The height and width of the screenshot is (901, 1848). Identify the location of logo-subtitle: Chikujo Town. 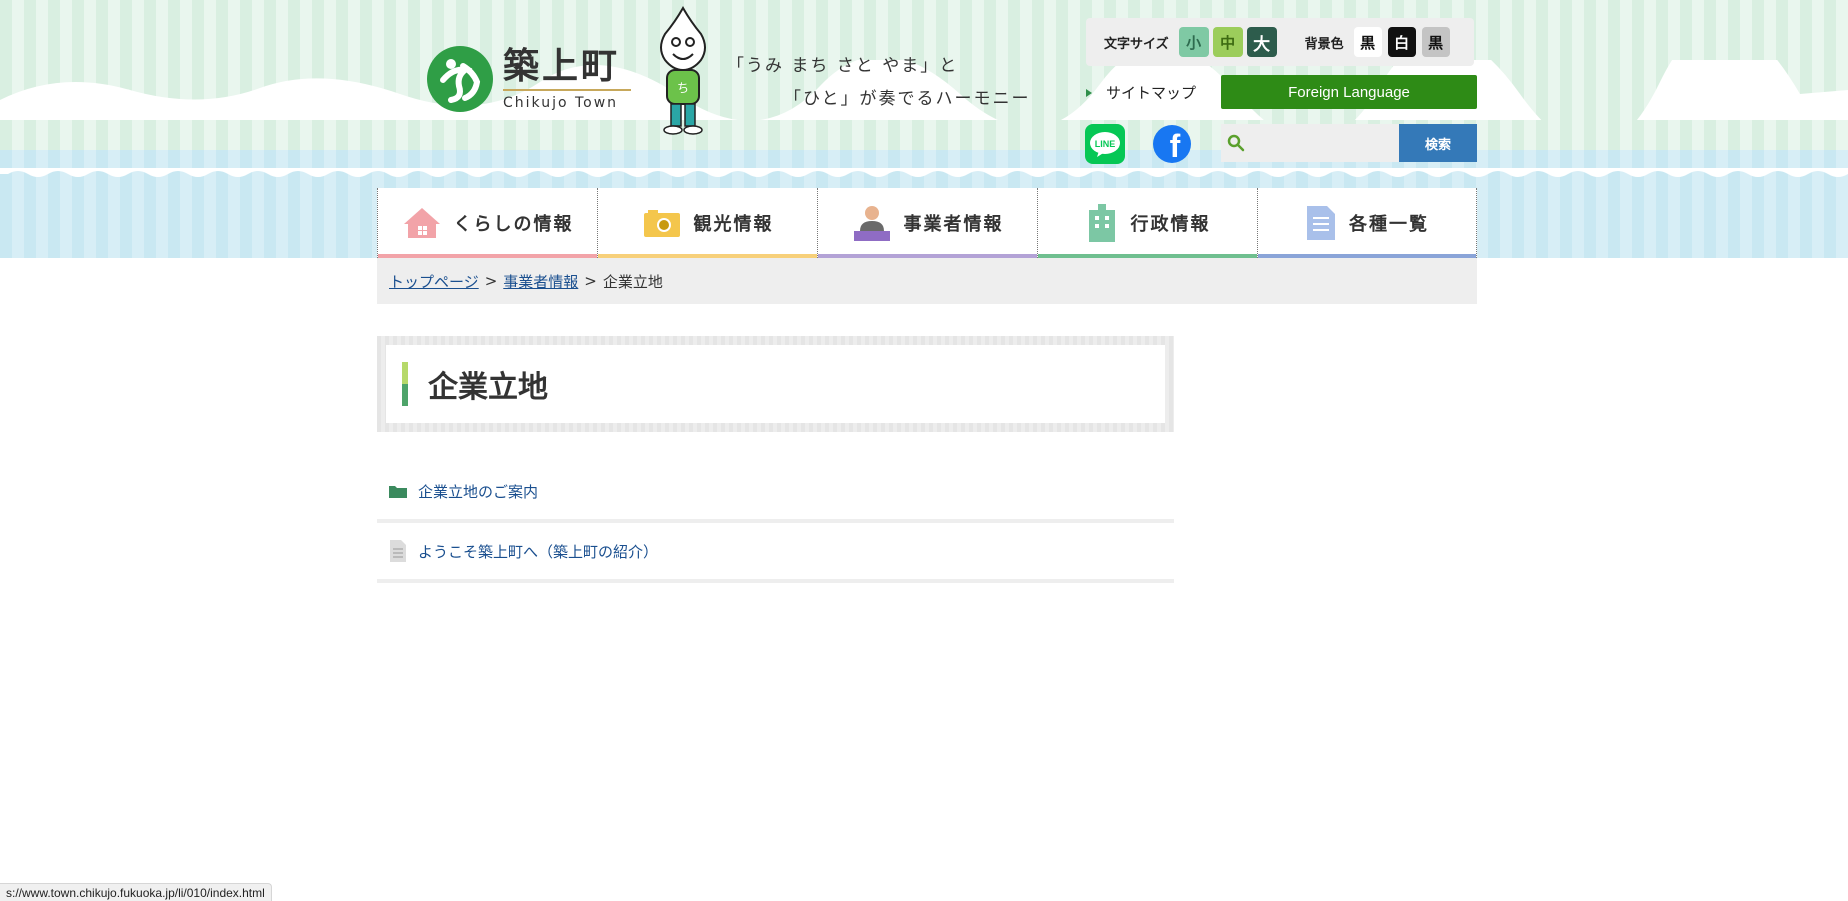
(561, 103).